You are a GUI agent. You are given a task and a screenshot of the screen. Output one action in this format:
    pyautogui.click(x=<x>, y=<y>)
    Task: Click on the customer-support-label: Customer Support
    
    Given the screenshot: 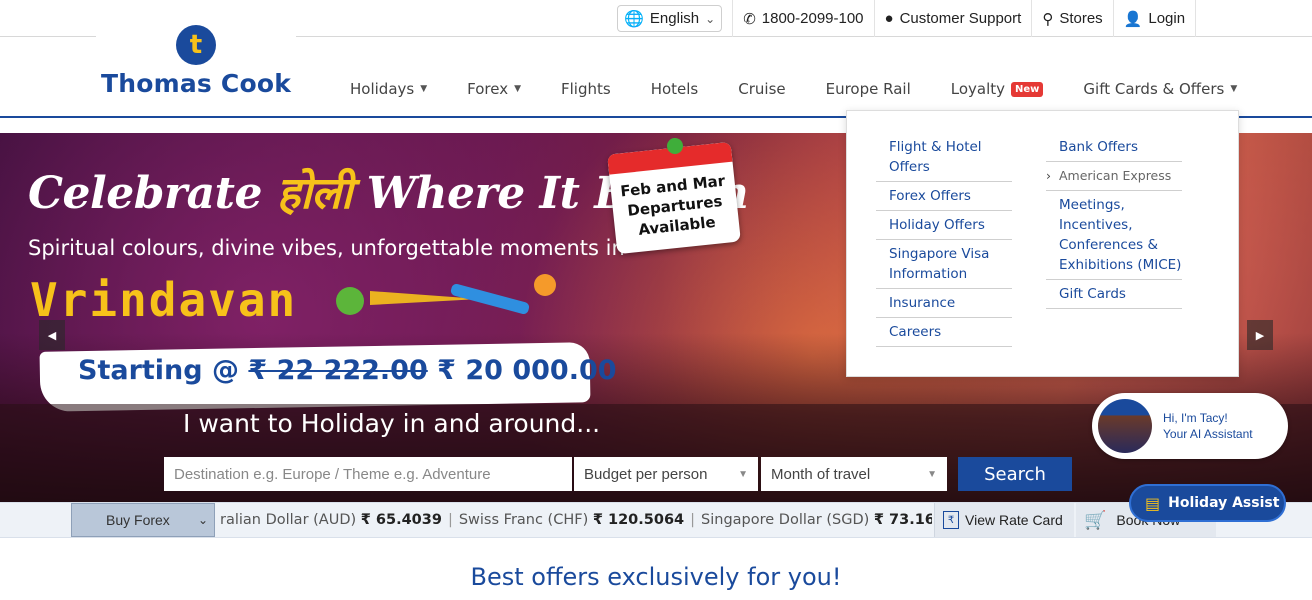 What is the action you would take?
    pyautogui.click(x=960, y=18)
    